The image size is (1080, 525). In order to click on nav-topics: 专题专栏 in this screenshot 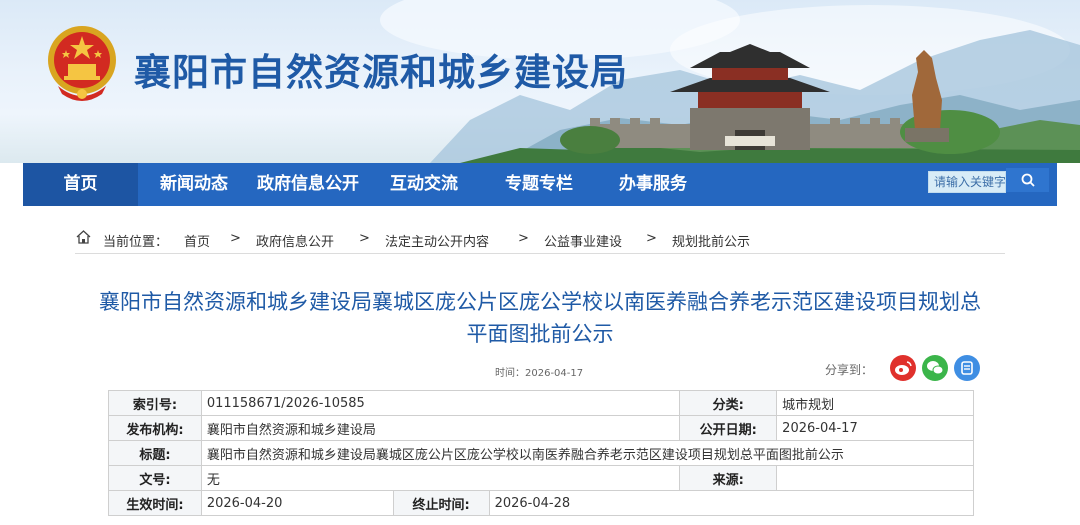, I will do `click(539, 184)`.